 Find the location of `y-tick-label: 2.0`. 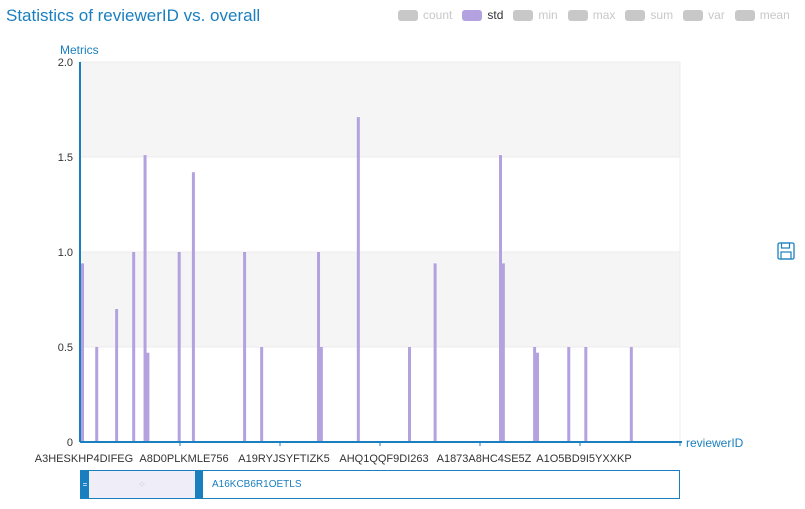

y-tick-label: 2.0 is located at coordinates (65, 63).